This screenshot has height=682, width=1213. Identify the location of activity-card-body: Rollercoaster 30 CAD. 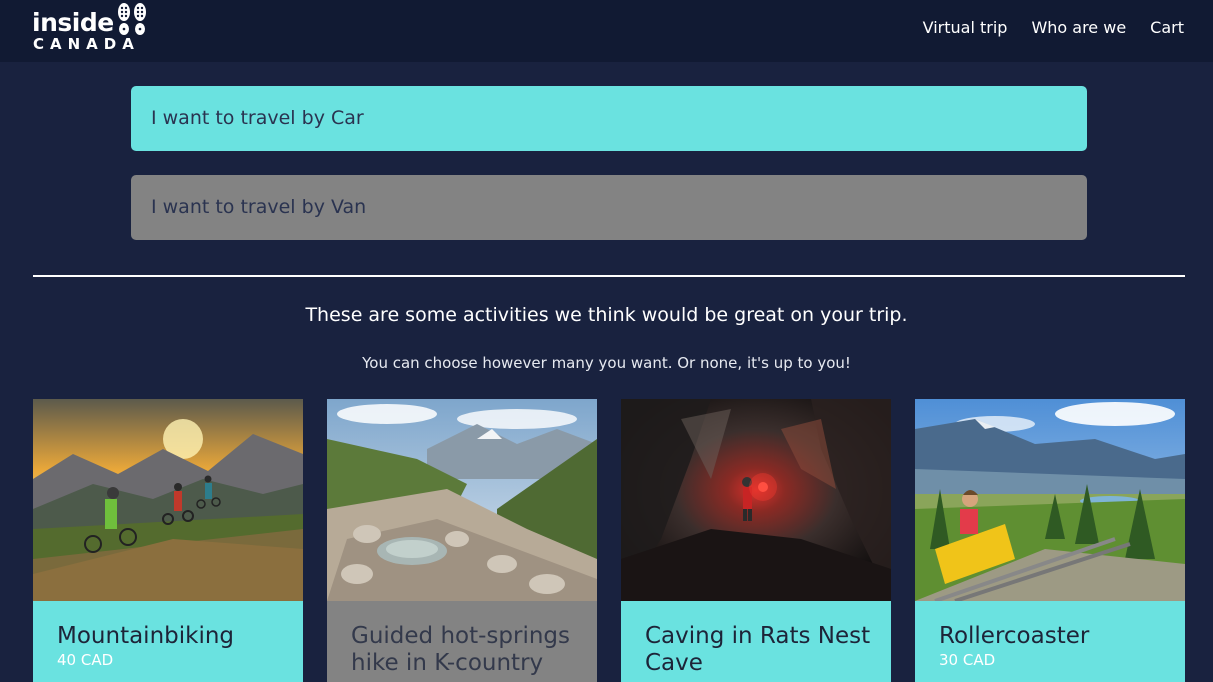
(1050, 641).